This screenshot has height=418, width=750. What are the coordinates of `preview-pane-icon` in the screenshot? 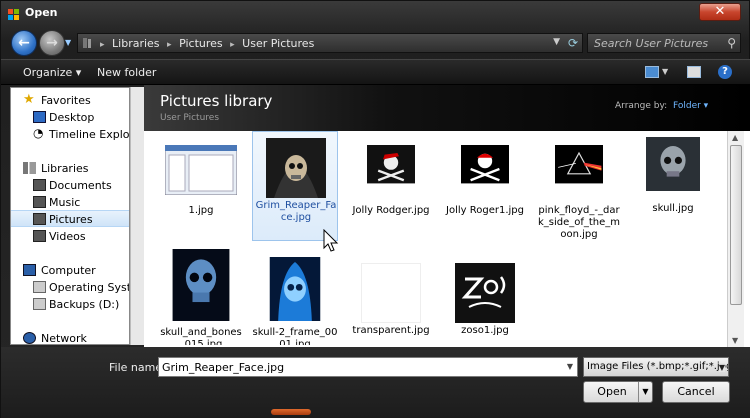 It's located at (694, 72).